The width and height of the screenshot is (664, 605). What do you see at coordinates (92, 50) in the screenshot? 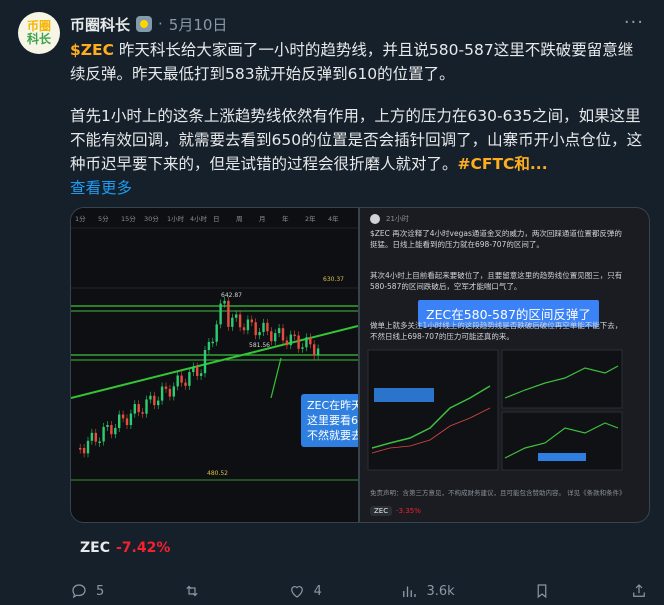
I see `cashtag-link: $ZEC` at bounding box center [92, 50].